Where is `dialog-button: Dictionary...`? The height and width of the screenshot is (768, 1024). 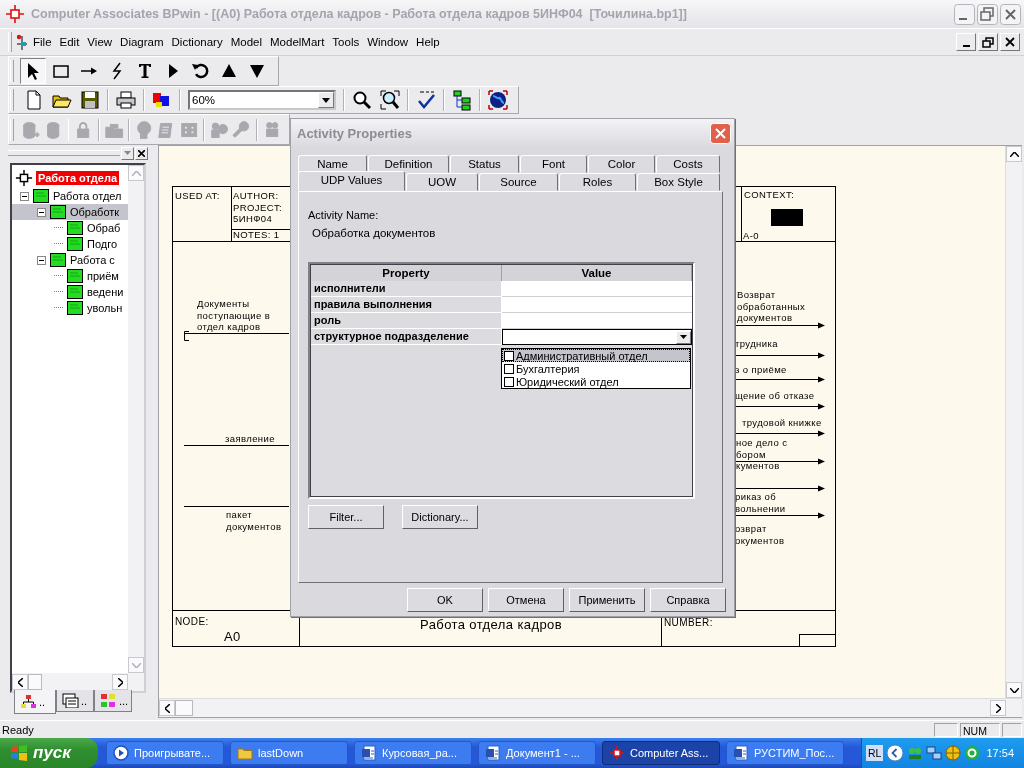
dialog-button: Dictionary... is located at coordinates (440, 517).